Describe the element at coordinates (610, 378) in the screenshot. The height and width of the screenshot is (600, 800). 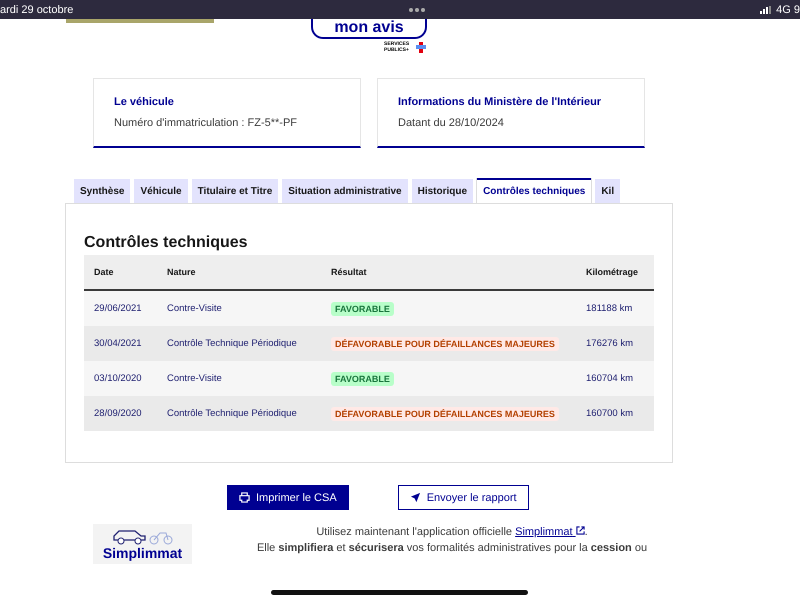
I see `mileage-cell-text: 160704 km` at that location.